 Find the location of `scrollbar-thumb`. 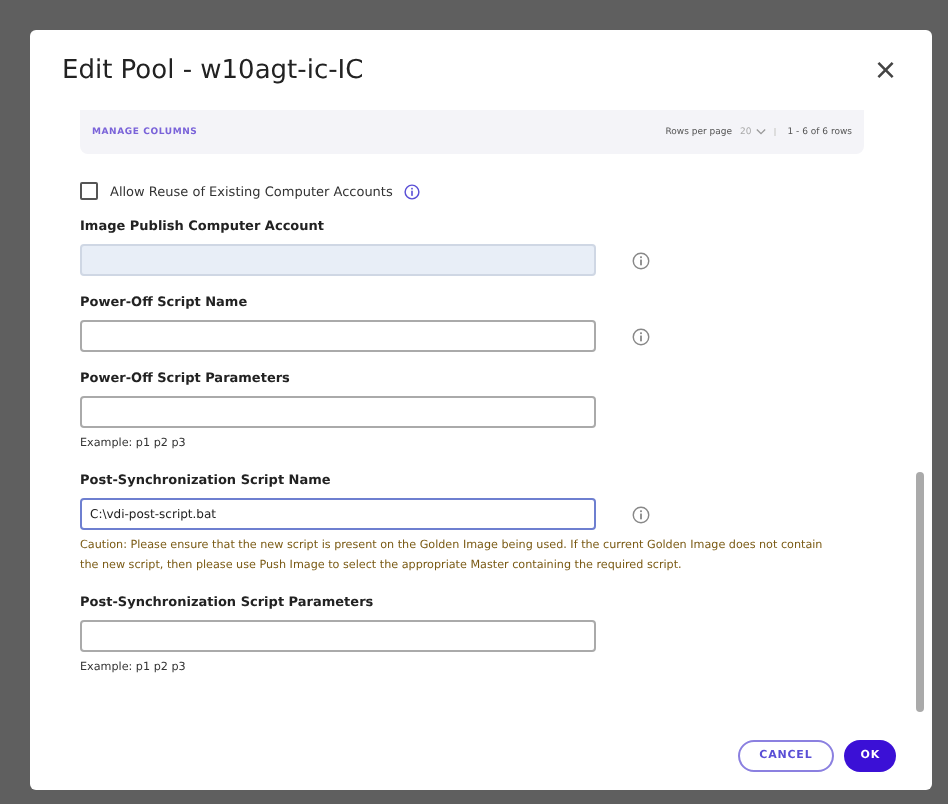

scrollbar-thumb is located at coordinates (920, 592).